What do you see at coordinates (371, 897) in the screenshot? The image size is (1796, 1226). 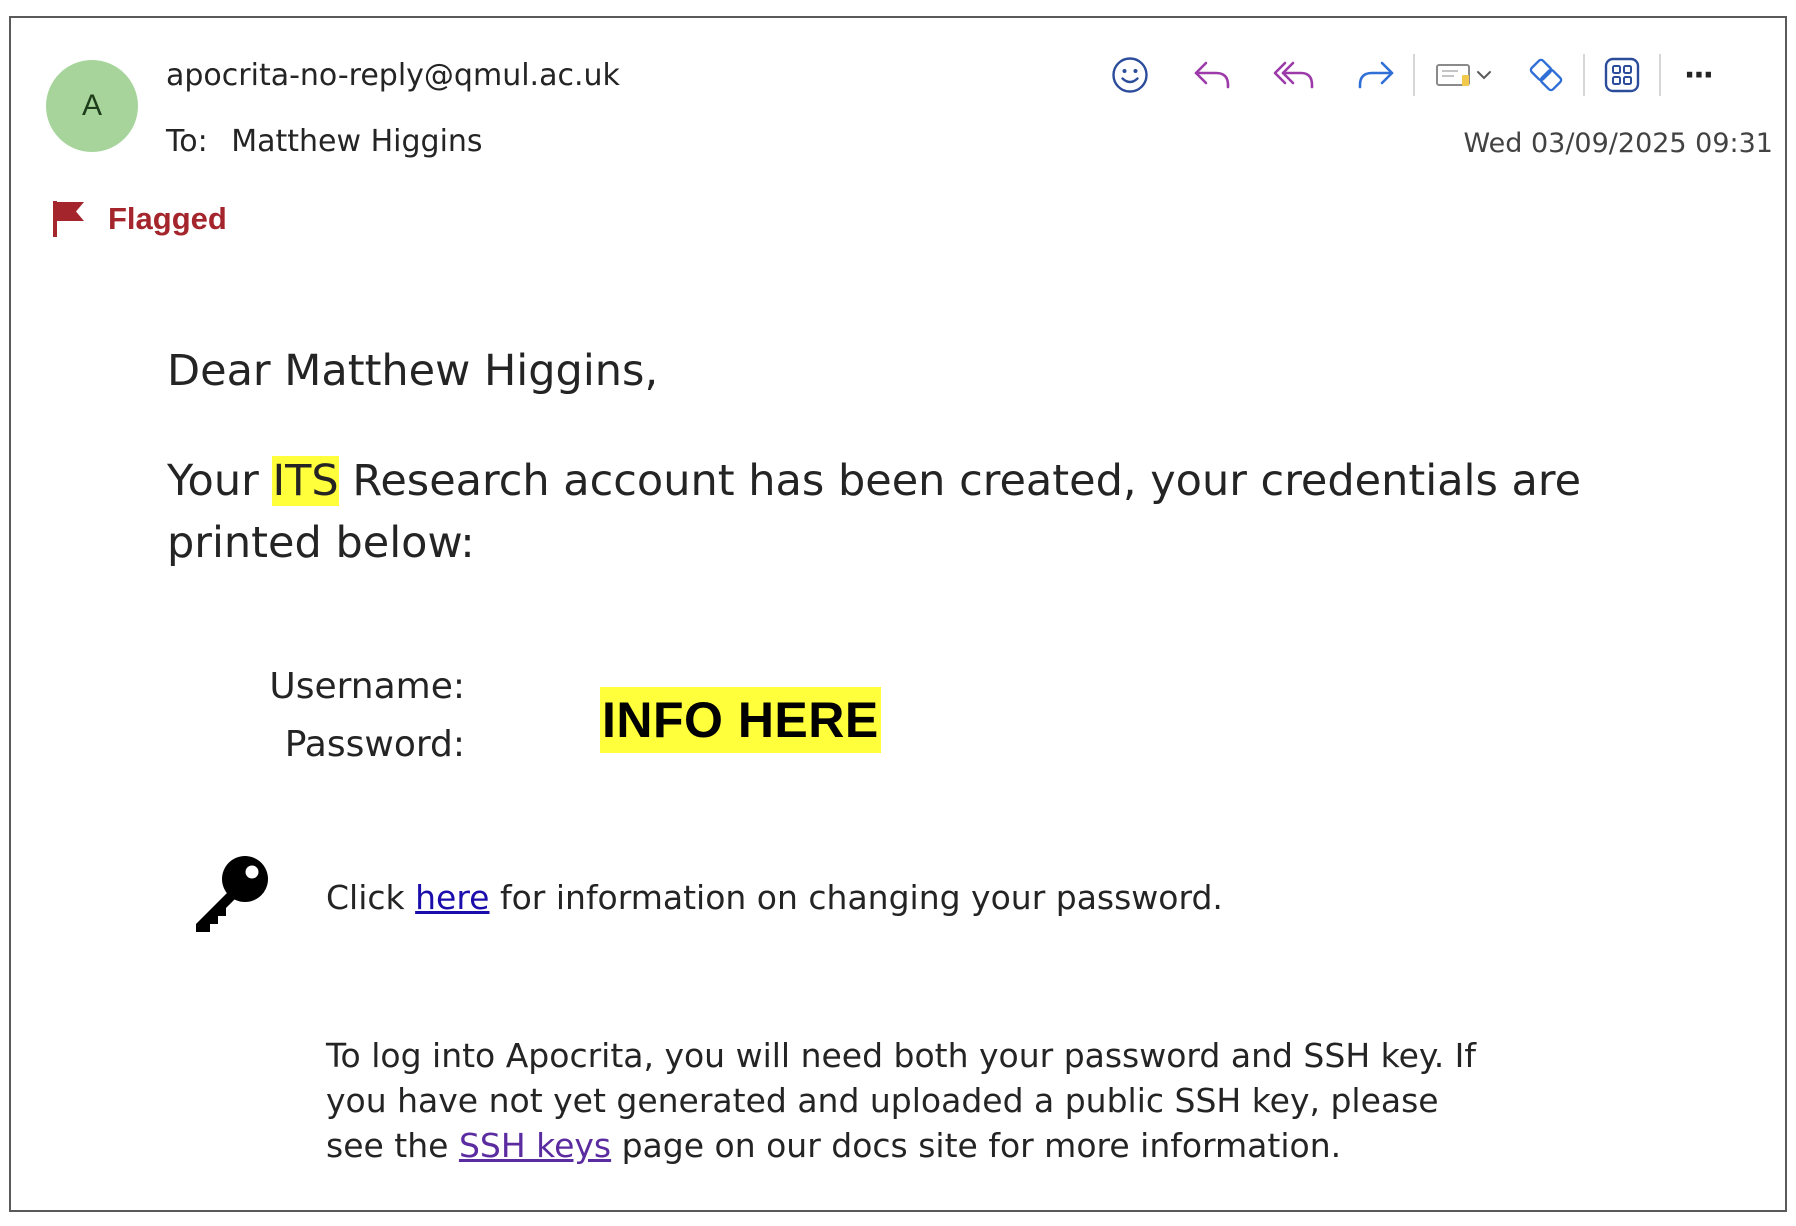 I see `click-text-start: Click` at bounding box center [371, 897].